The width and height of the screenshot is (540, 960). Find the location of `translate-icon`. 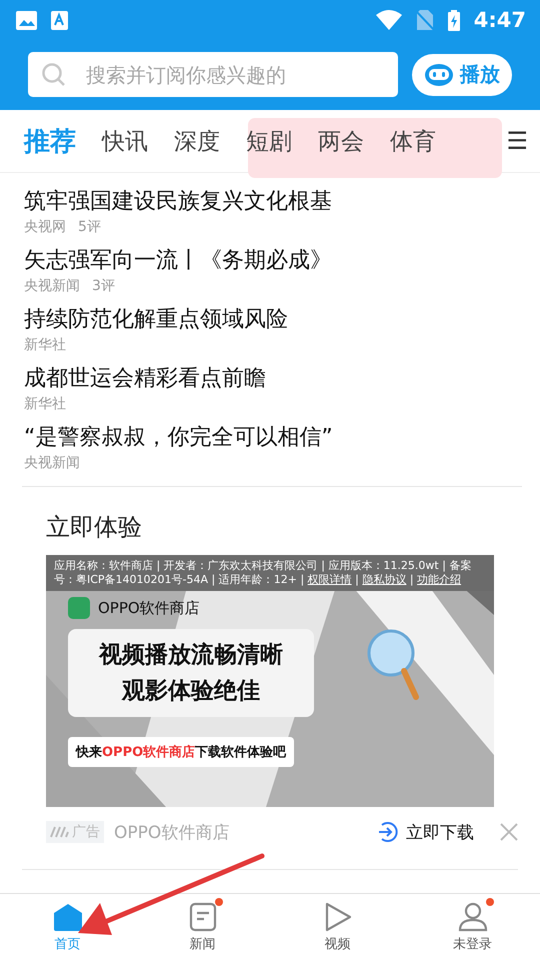

translate-icon is located at coordinates (59, 20).